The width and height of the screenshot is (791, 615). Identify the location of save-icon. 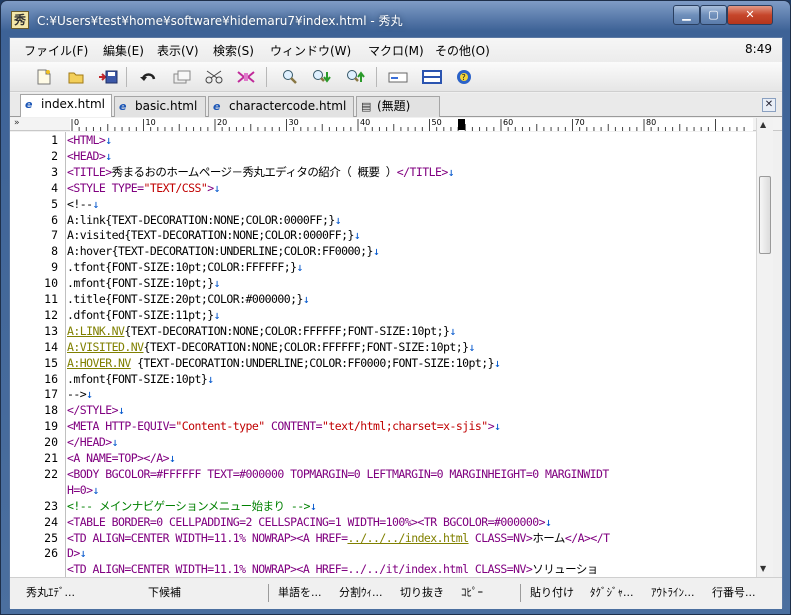
(108, 77).